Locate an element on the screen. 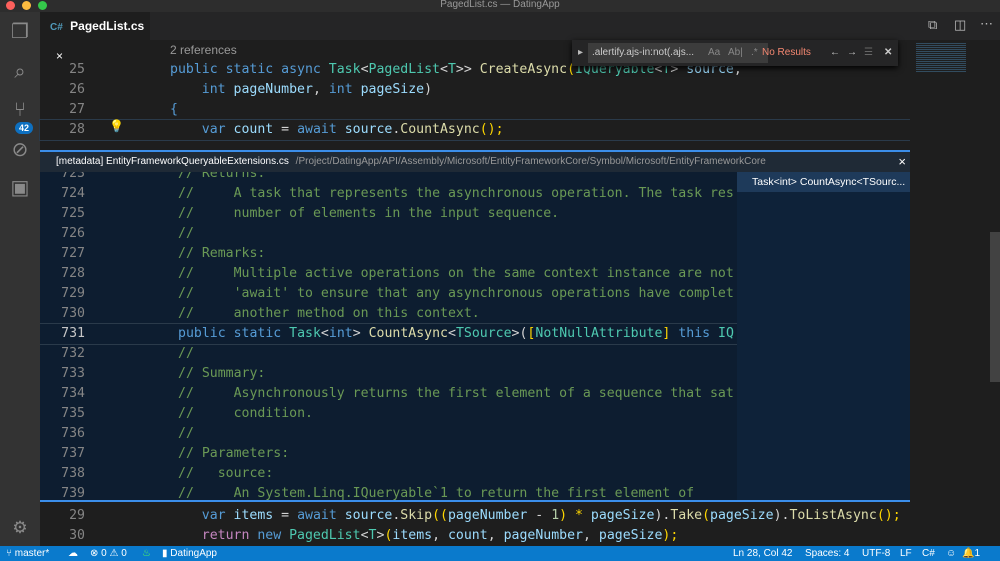  code-token: // is located at coordinates (186, 353).